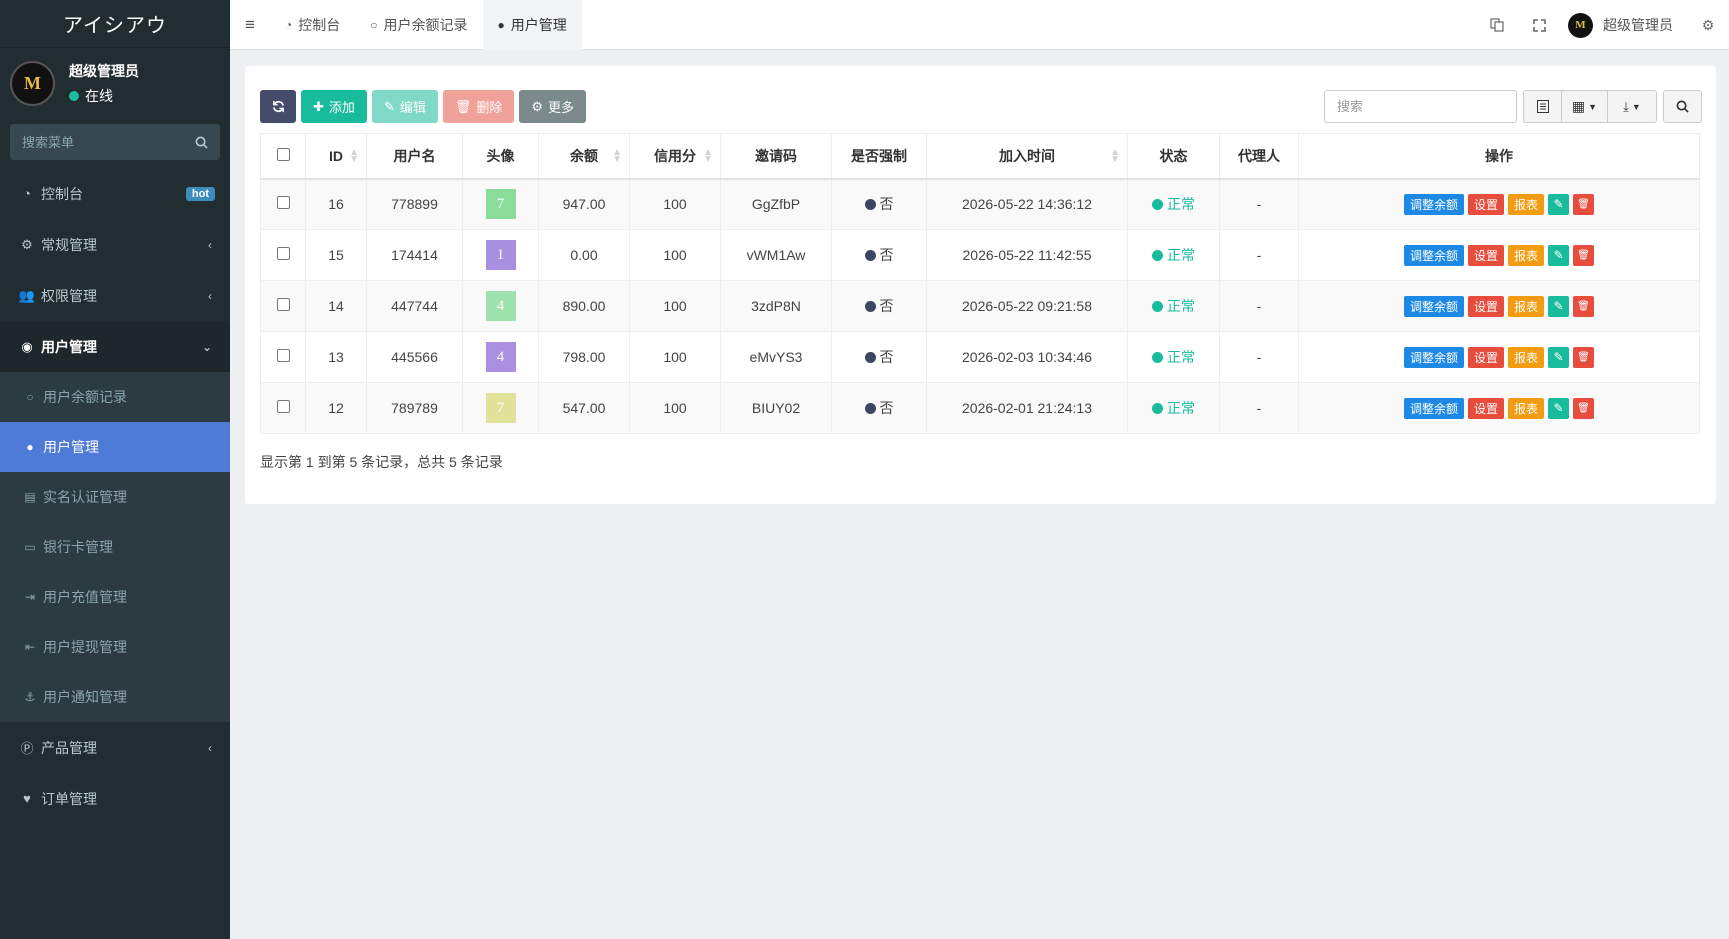  Describe the element at coordinates (210, 295) in the screenshot. I see `chevron-left-icon: ‹` at that location.